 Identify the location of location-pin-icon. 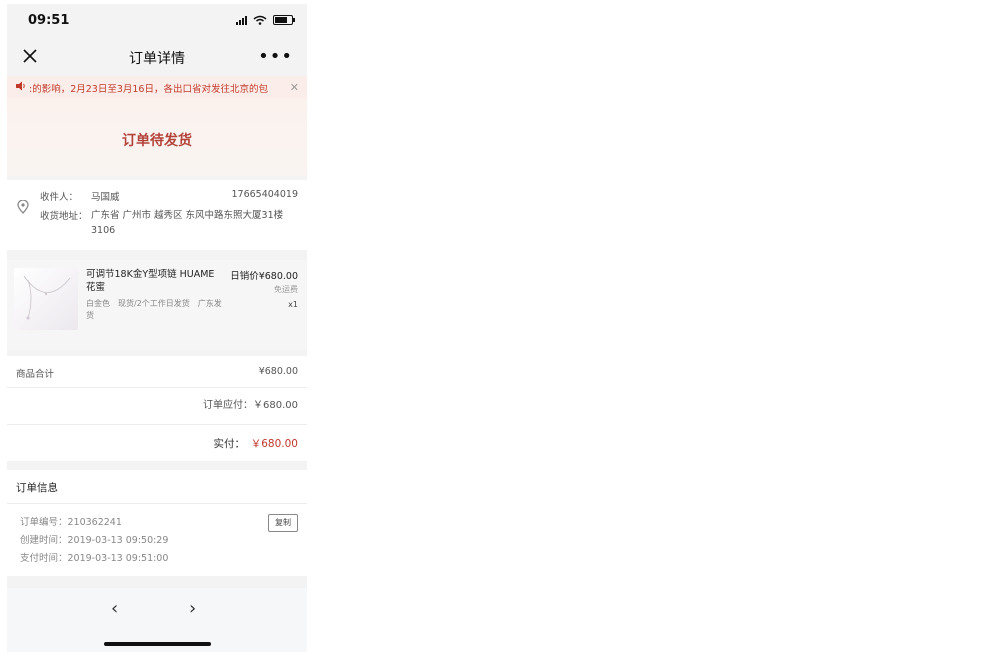
(23, 207).